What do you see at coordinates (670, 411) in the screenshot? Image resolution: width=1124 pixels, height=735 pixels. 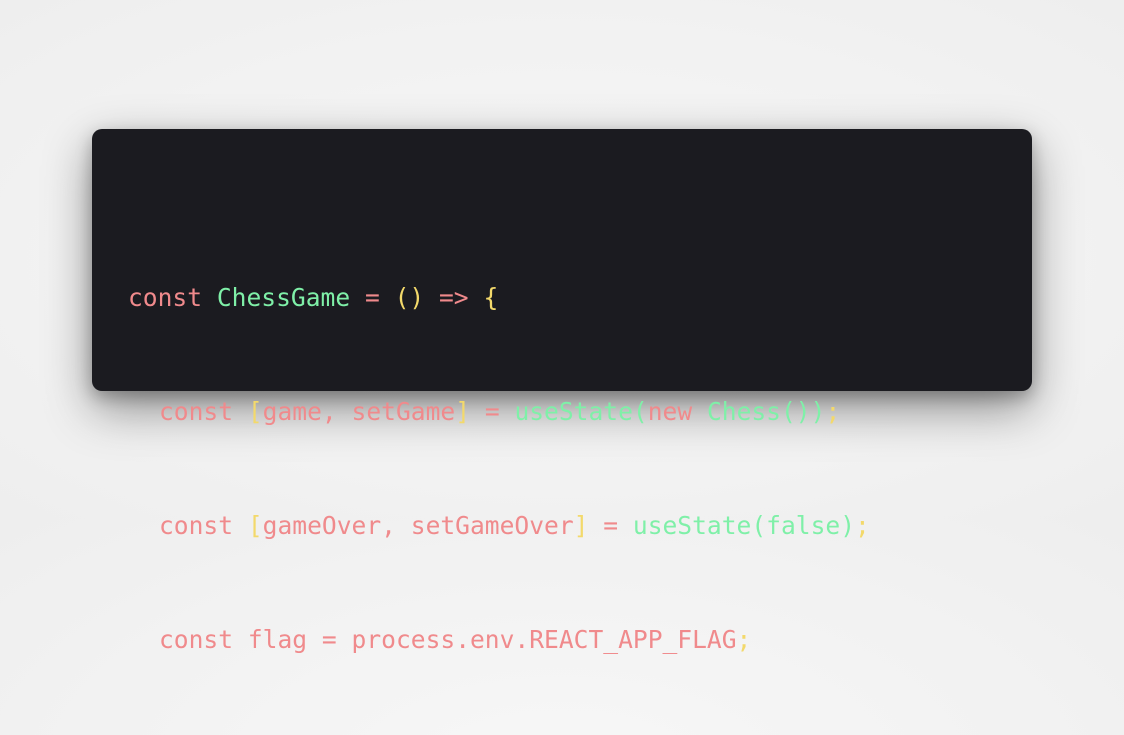 I see `keyword-new: new` at bounding box center [670, 411].